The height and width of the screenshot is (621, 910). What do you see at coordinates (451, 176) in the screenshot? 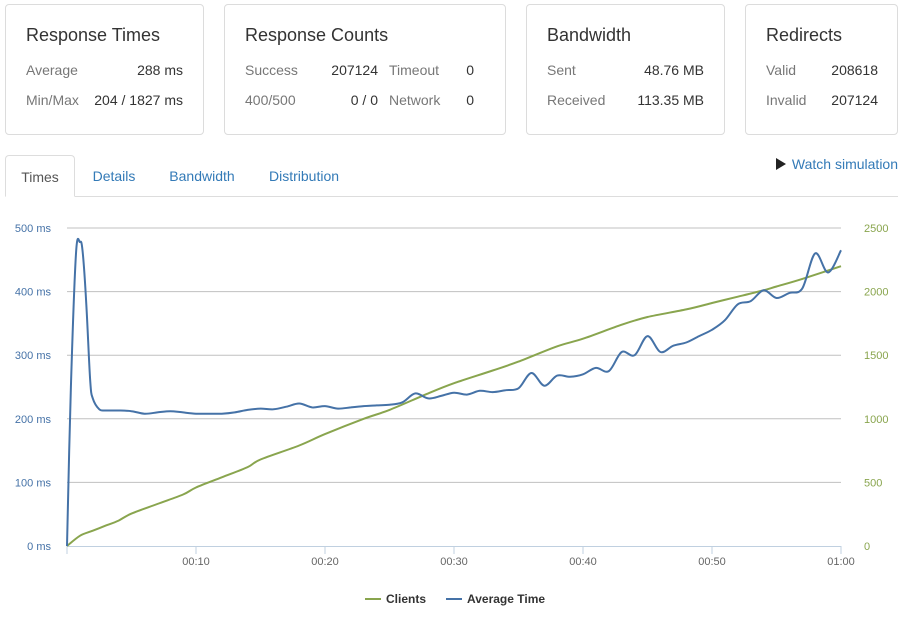
I see `chart-tabs: Times Details Bandwidth Distribution` at bounding box center [451, 176].